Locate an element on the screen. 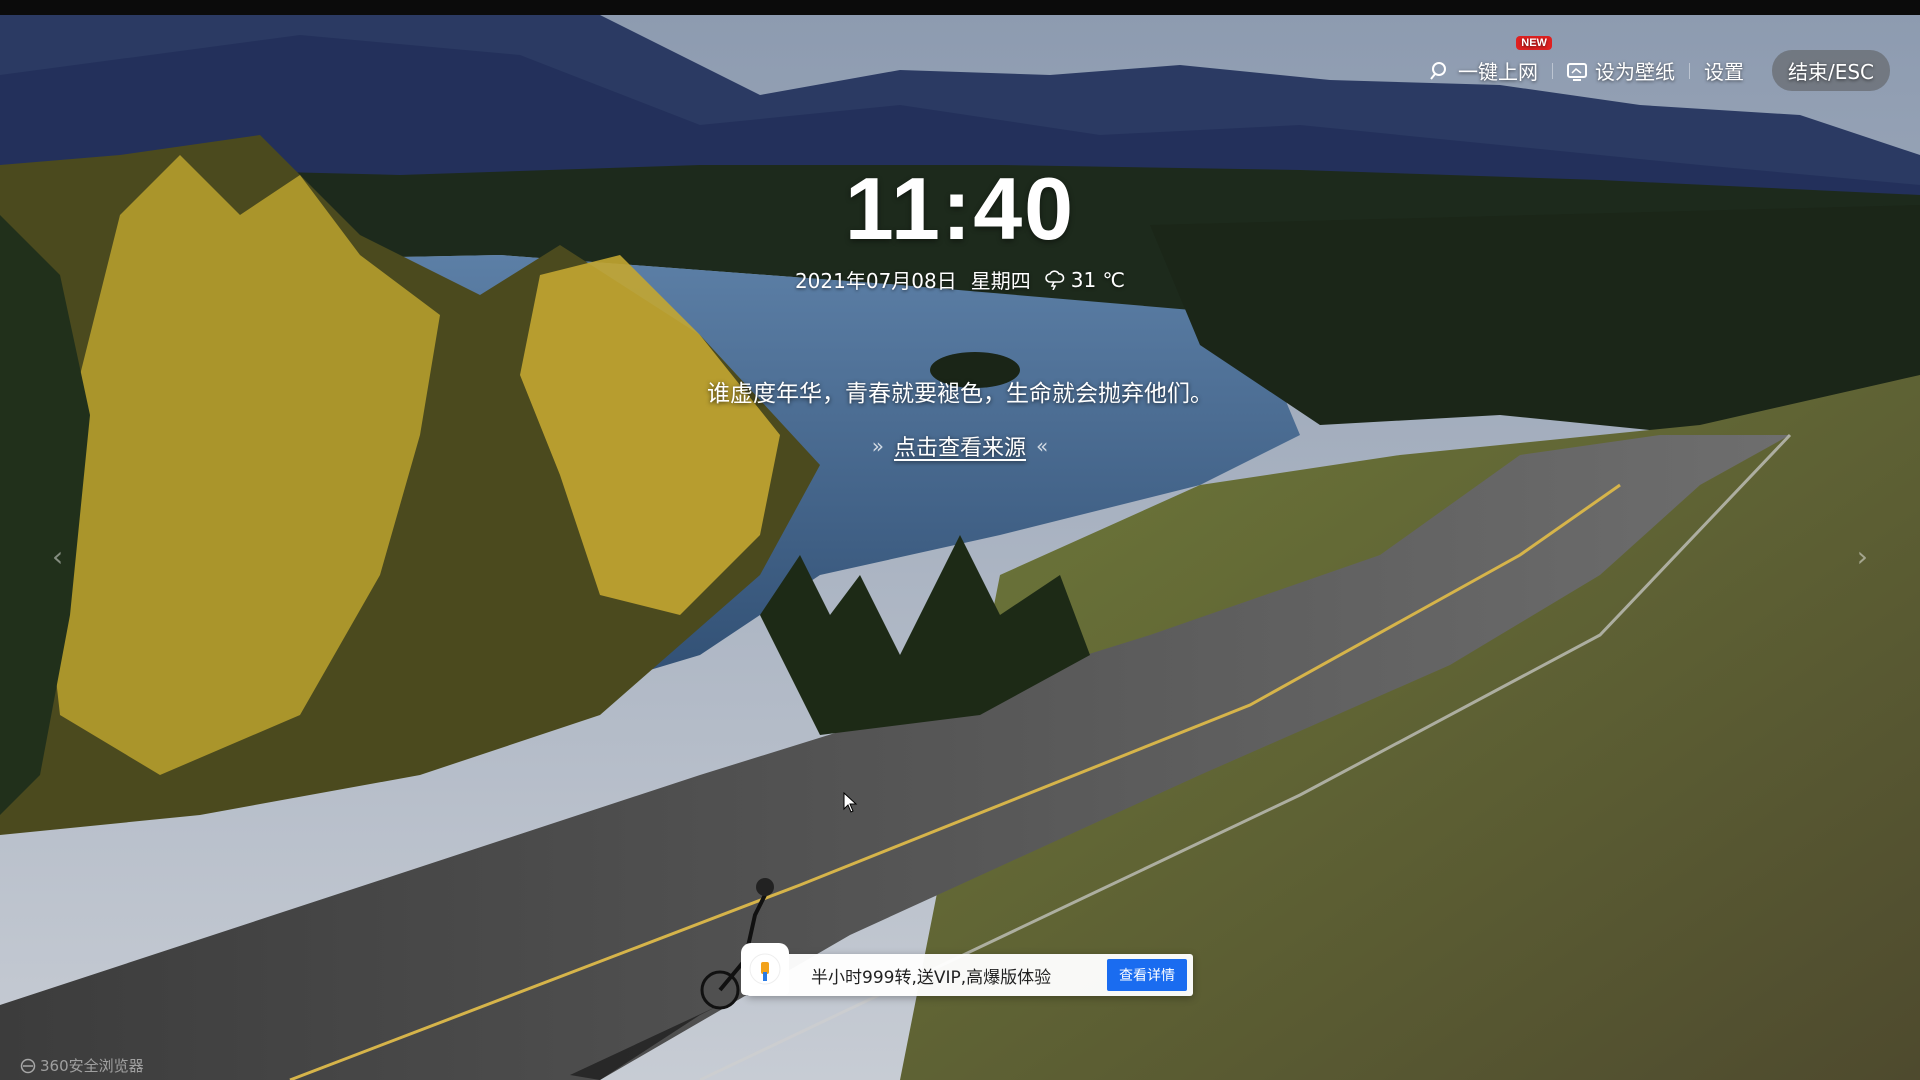 This screenshot has height=1080, width=1920. brand-text: 360安全浏览器 is located at coordinates (92, 1066).